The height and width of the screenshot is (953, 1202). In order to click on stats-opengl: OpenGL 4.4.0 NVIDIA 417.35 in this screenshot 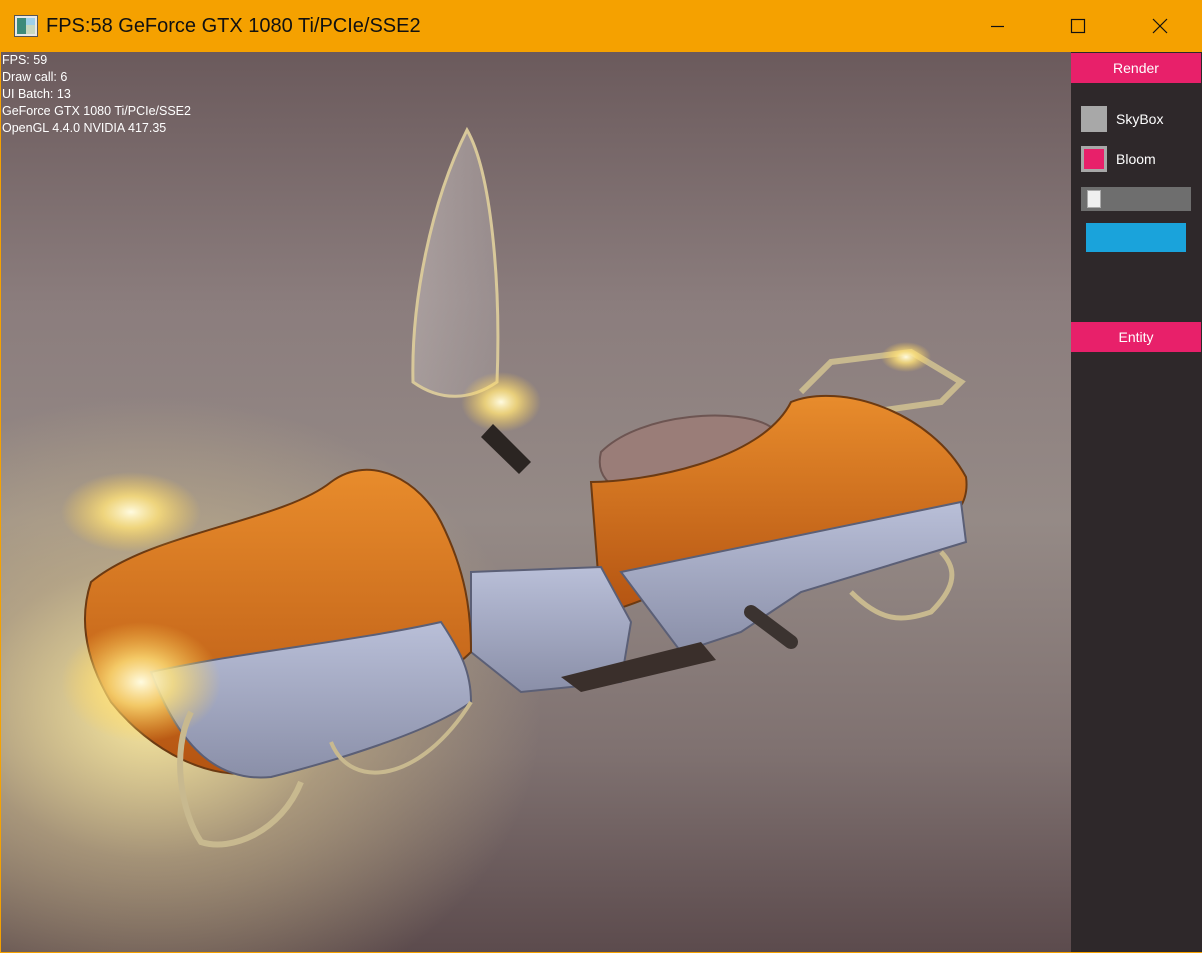, I will do `click(84, 128)`.